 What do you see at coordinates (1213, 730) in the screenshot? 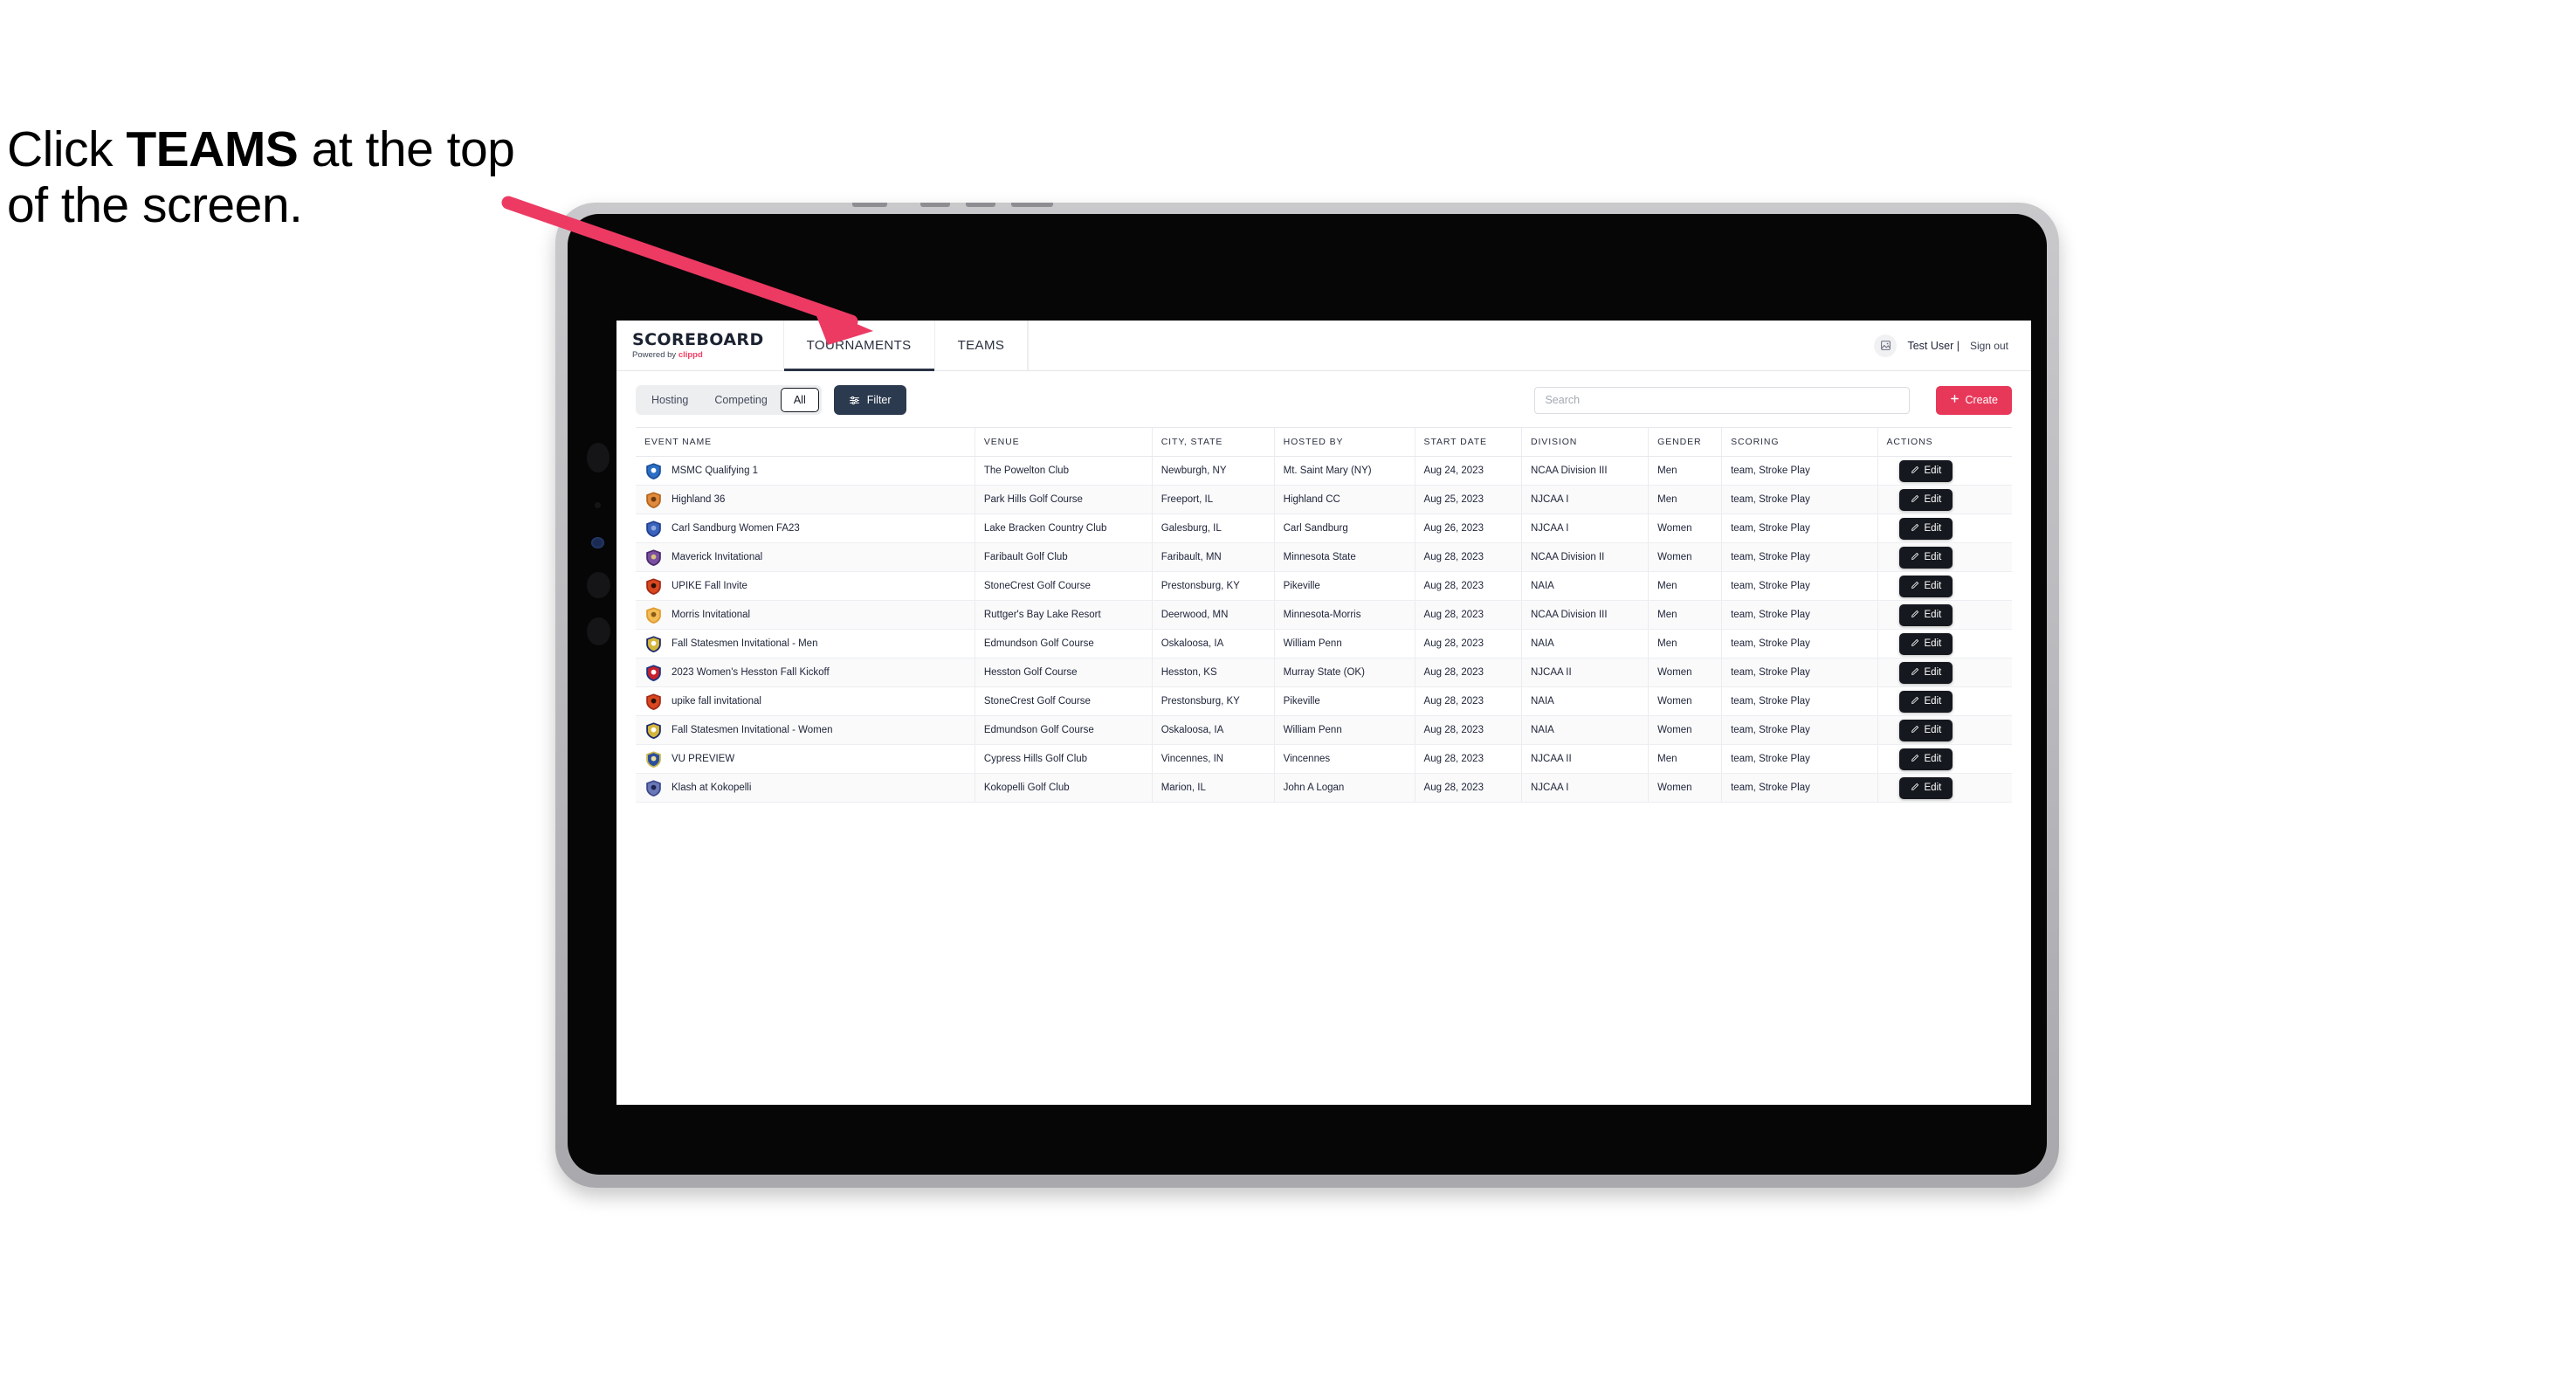
I see `cell-city-state: Oskaloosa, IA` at bounding box center [1213, 730].